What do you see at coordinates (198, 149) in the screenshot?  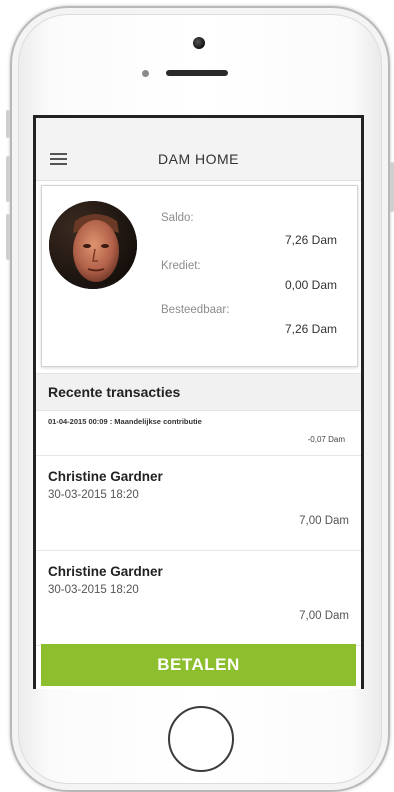 I see `top-bar: DAM HOME` at bounding box center [198, 149].